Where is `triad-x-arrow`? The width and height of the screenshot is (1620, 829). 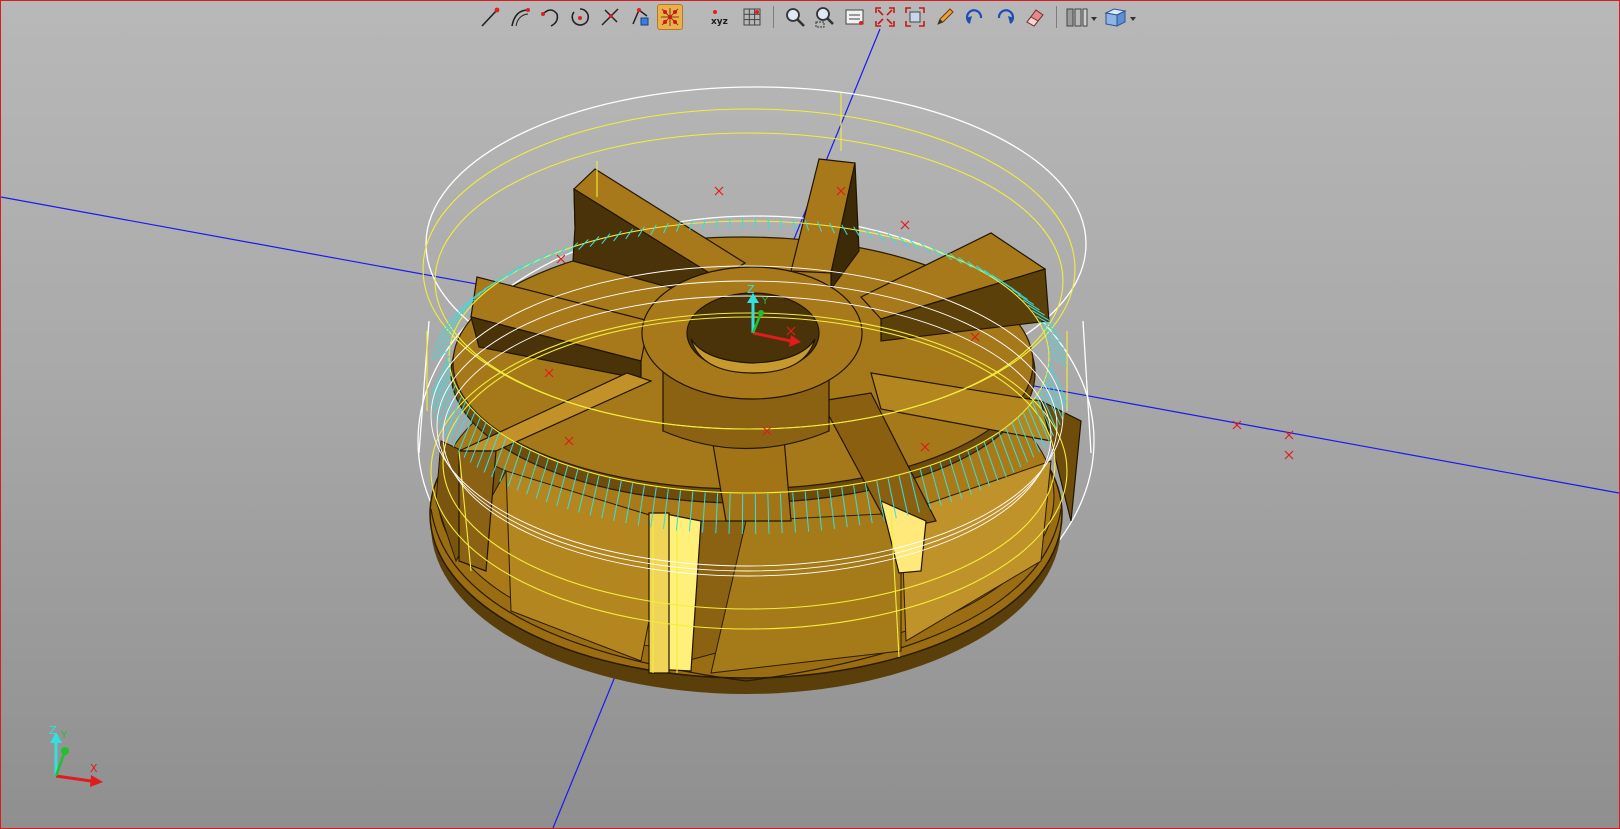
triad-x-arrow is located at coordinates (73, 778).